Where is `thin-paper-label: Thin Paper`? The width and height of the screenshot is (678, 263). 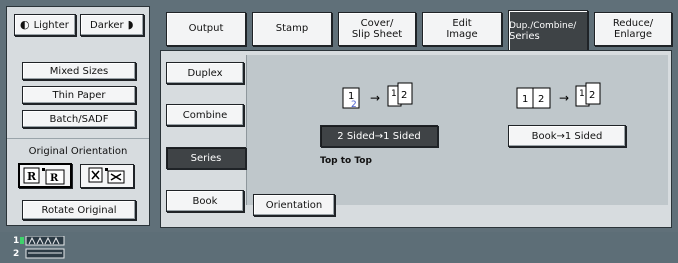
thin-paper-label: Thin Paper is located at coordinates (79, 95).